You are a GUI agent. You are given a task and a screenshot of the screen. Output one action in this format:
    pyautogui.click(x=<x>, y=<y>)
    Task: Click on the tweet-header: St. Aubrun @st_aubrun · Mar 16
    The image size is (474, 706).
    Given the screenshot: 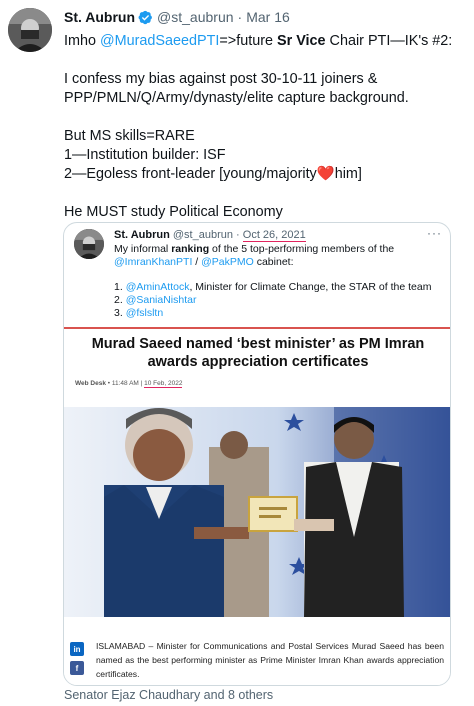 What is the action you would take?
    pyautogui.click(x=177, y=17)
    